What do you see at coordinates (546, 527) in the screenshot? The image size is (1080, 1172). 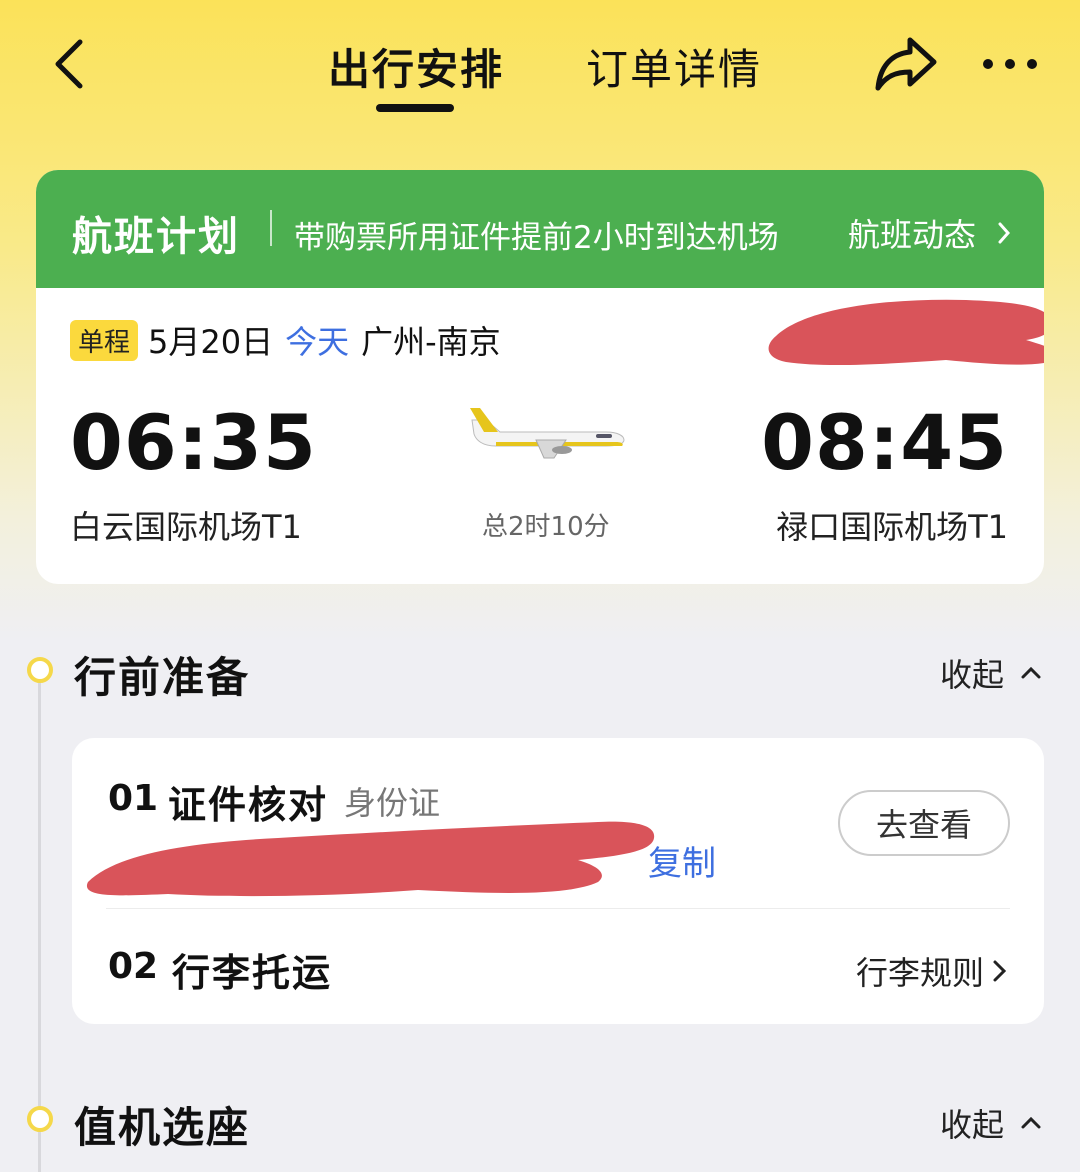 I see `flight-duration: 总2时10分` at bounding box center [546, 527].